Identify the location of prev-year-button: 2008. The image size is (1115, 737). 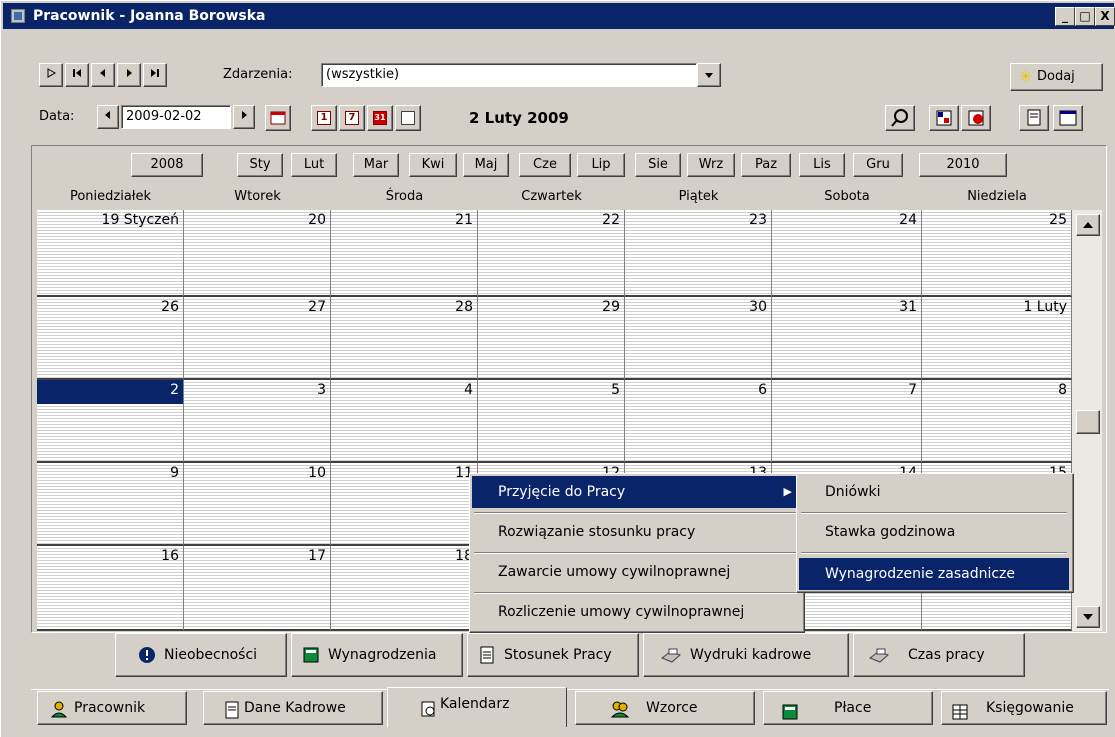
(167, 165).